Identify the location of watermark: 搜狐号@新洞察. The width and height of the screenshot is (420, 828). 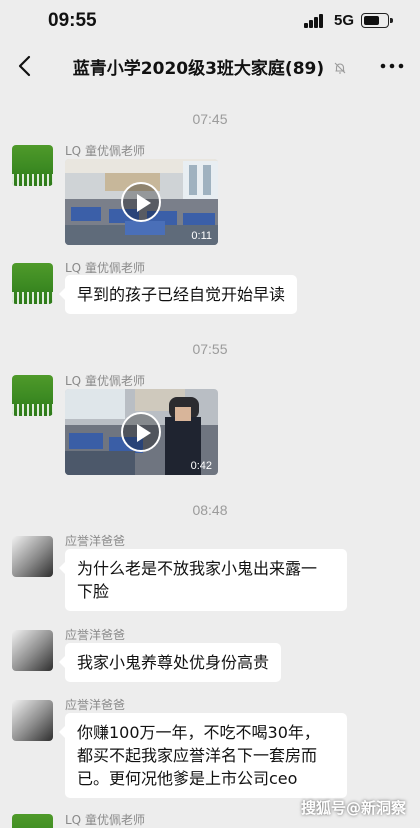
(353, 808).